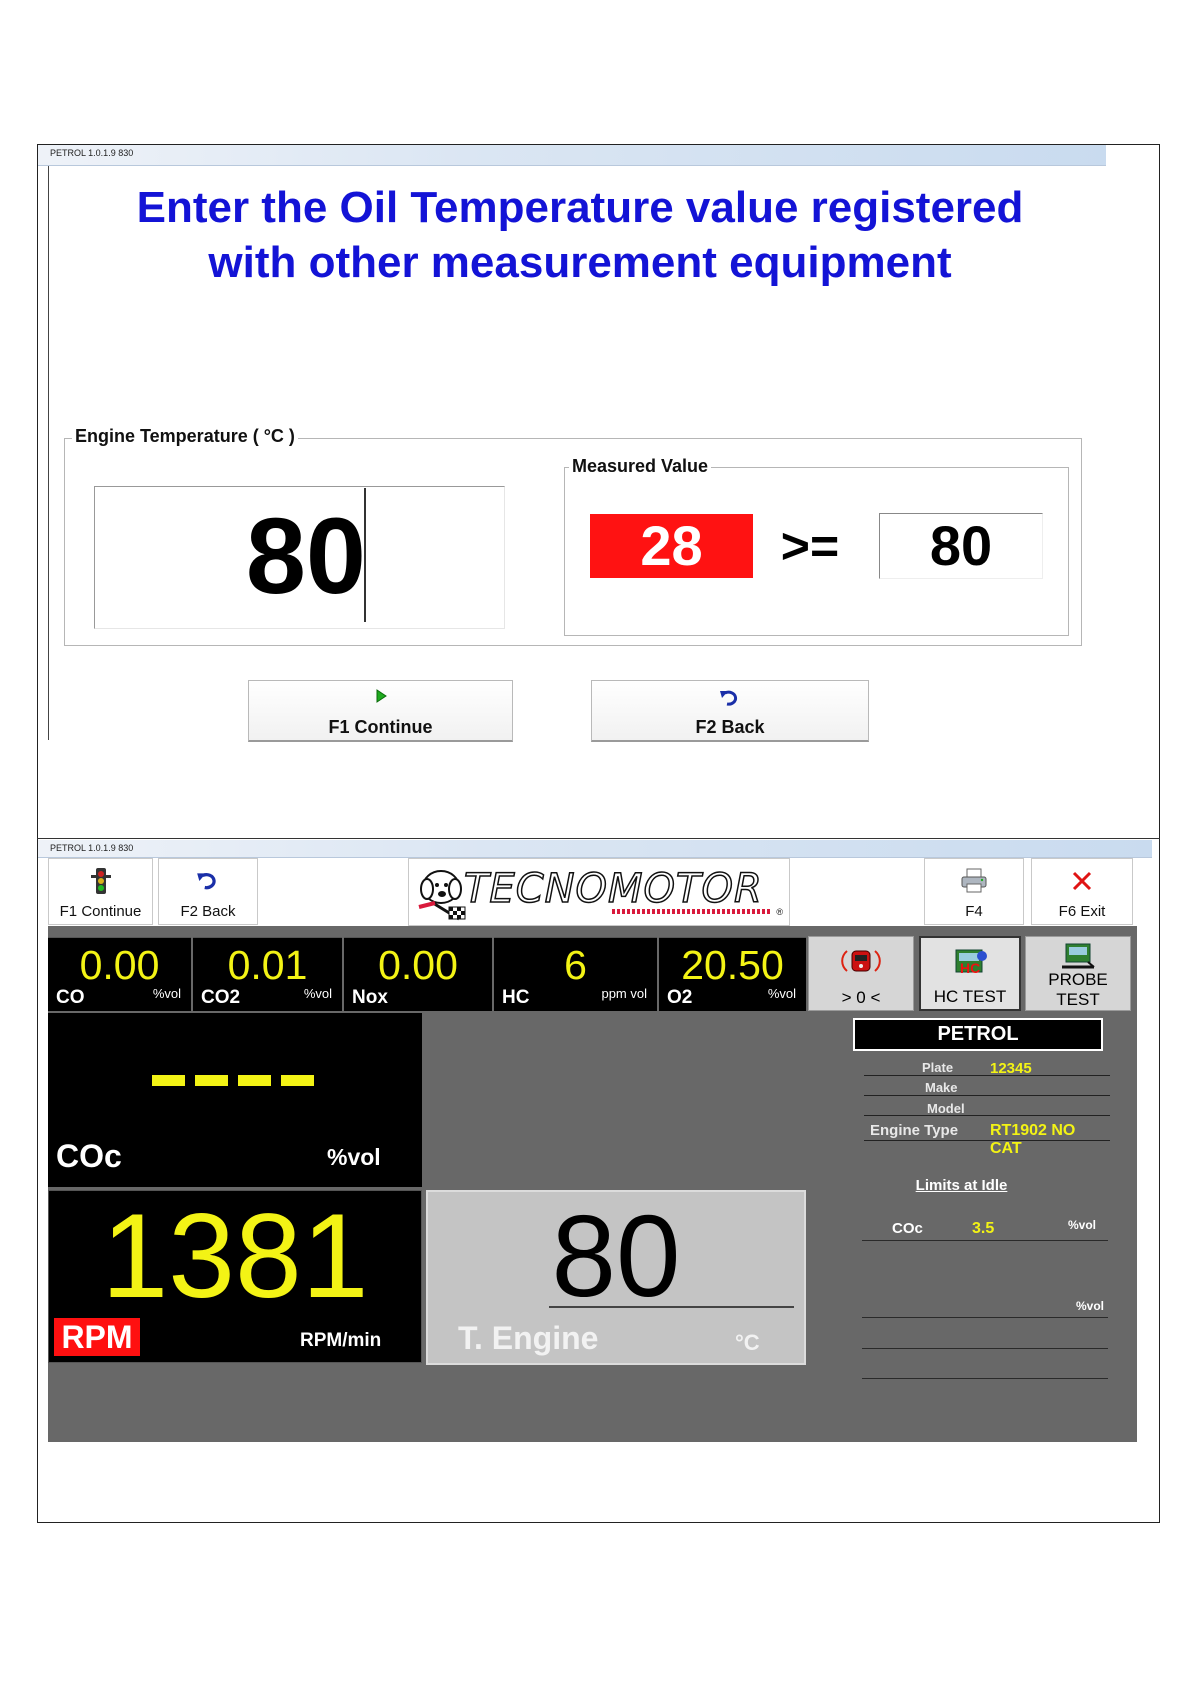  Describe the element at coordinates (914, 1130) in the screenshot. I see `engine-type-label: Engine Type` at that location.